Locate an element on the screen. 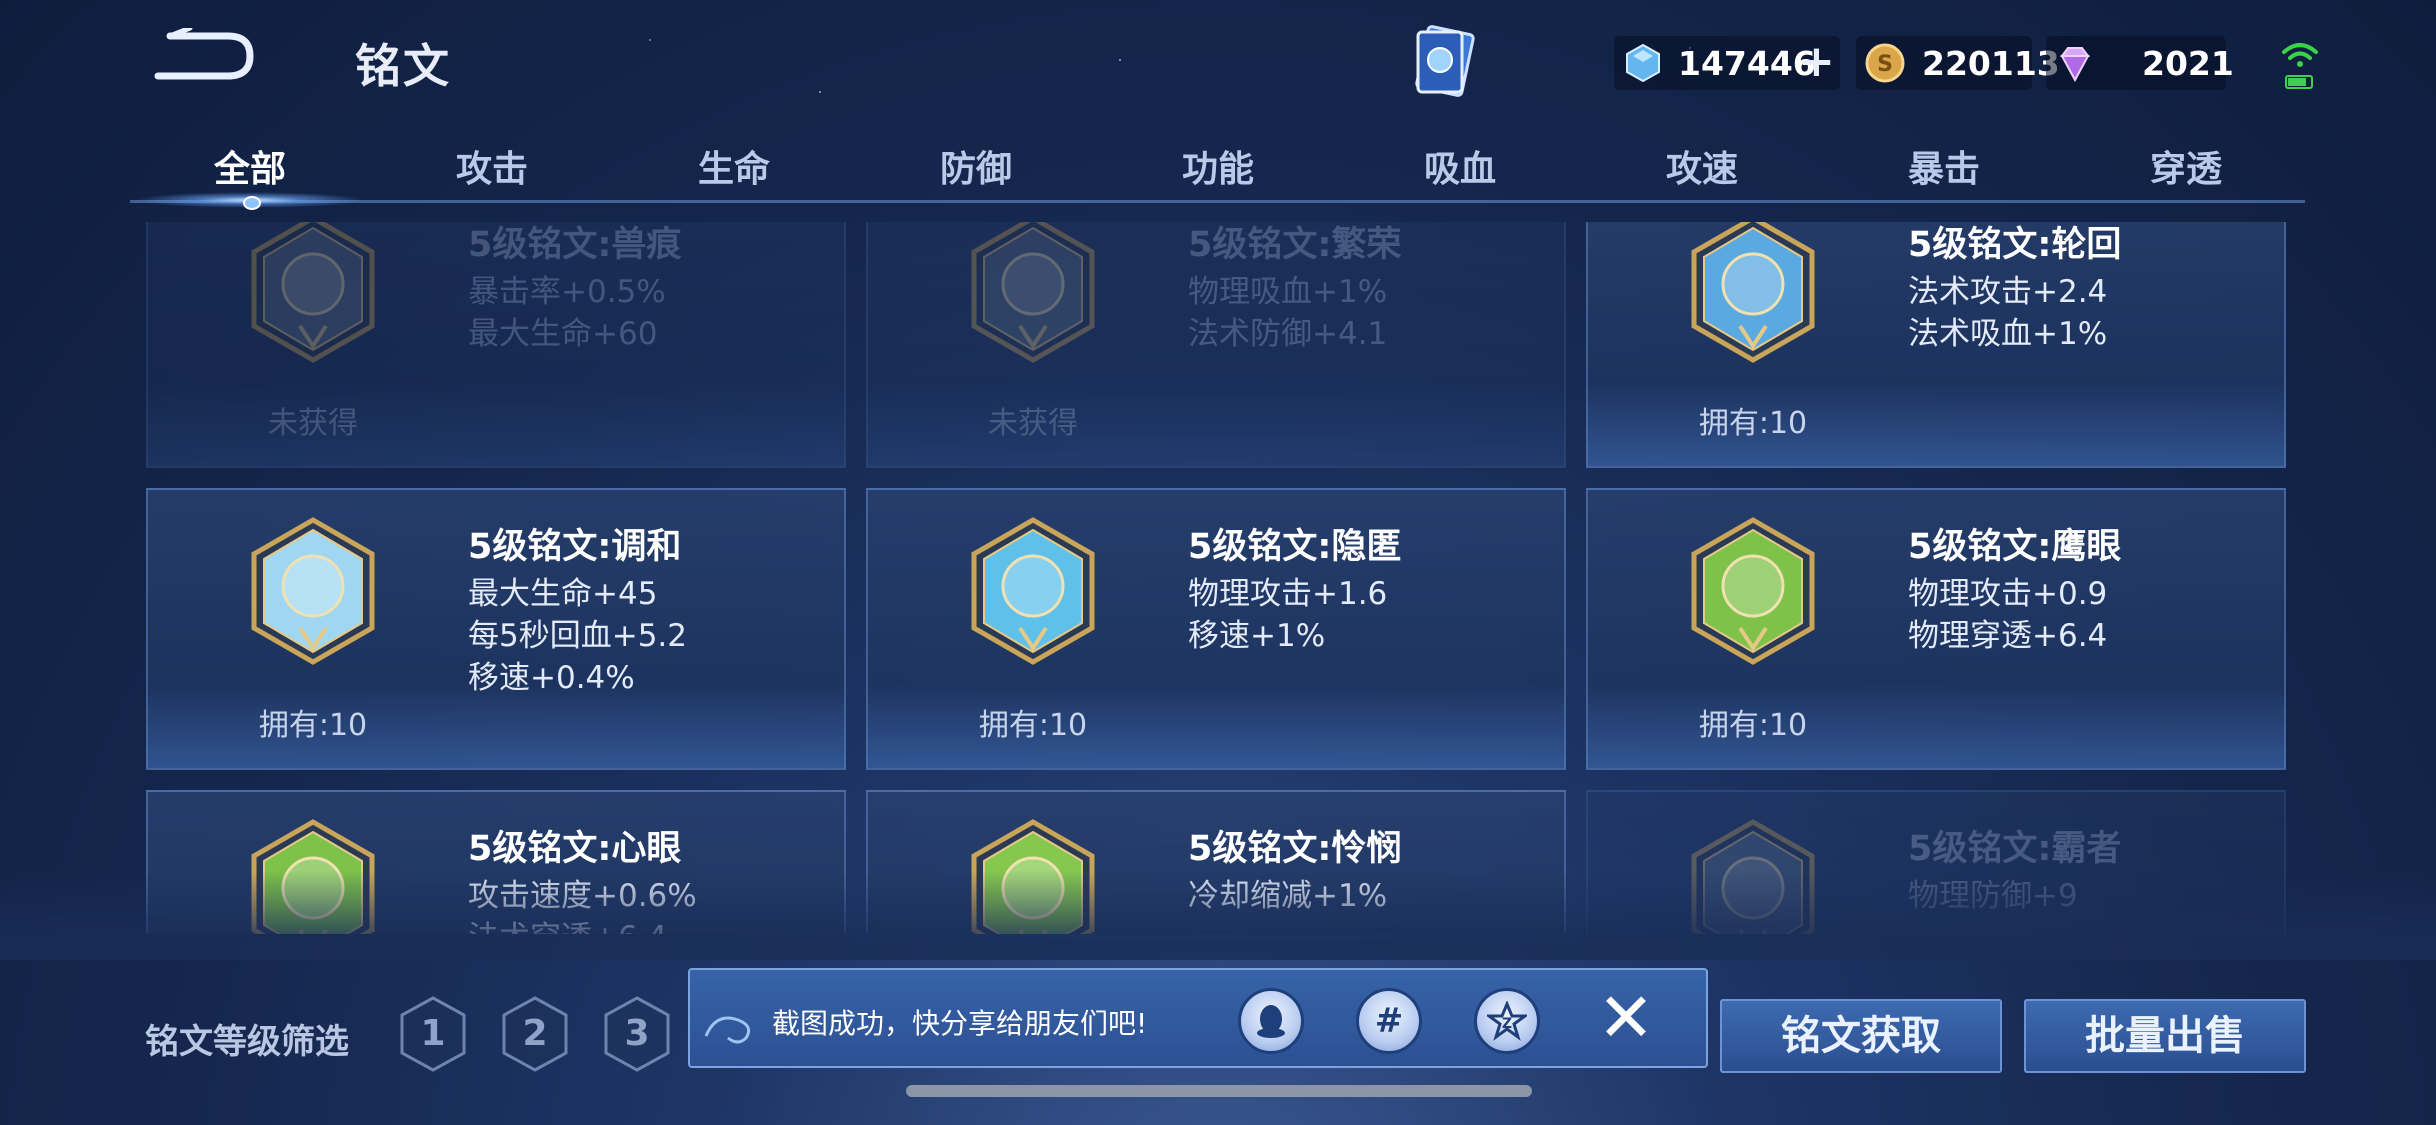  diamond-gem-icon is located at coordinates (1643, 63).